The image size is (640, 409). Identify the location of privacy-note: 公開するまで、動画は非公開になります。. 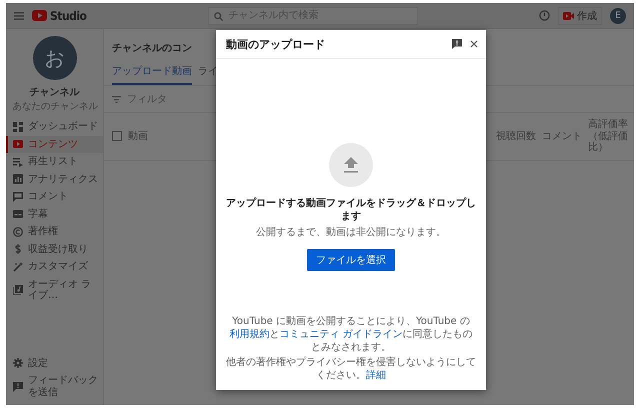
(351, 232).